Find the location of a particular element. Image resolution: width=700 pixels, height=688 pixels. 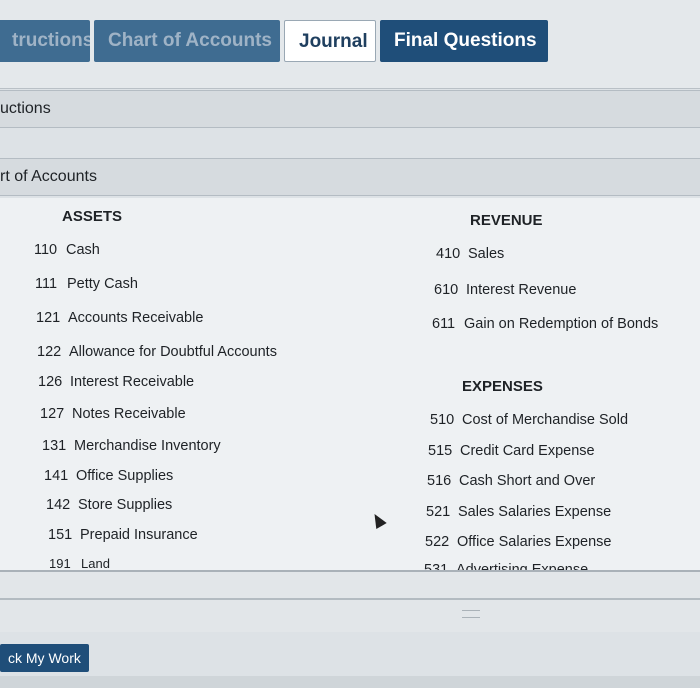

account-number: 611 is located at coordinates (444, 324).